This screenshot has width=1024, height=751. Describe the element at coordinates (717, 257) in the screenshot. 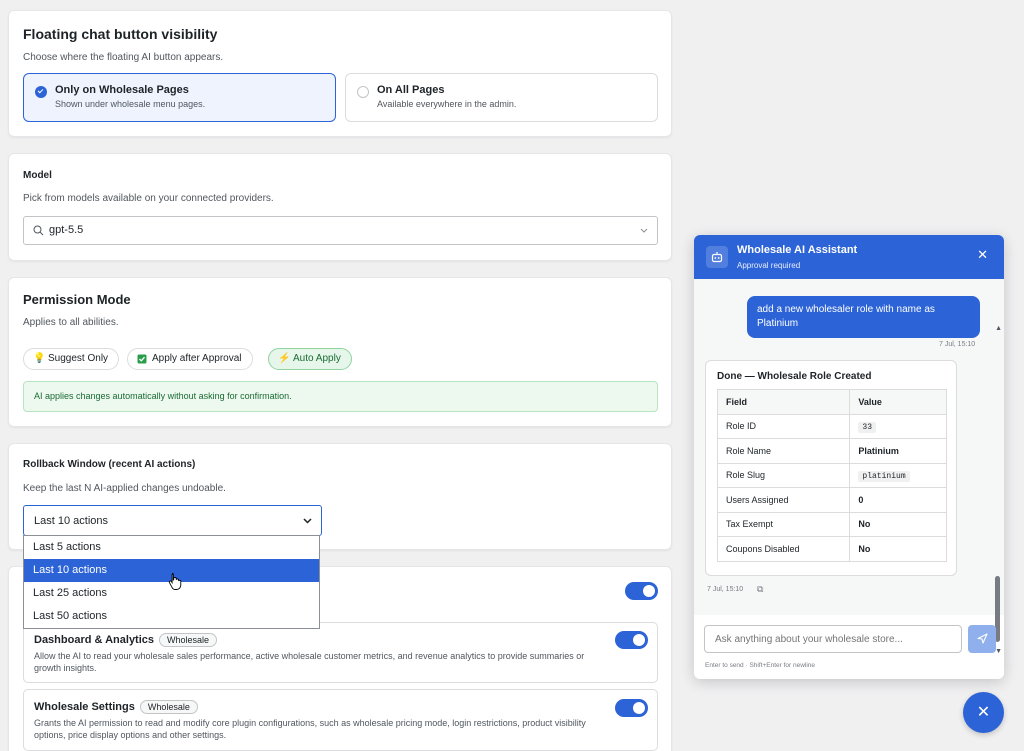

I see `robot-icon` at that location.